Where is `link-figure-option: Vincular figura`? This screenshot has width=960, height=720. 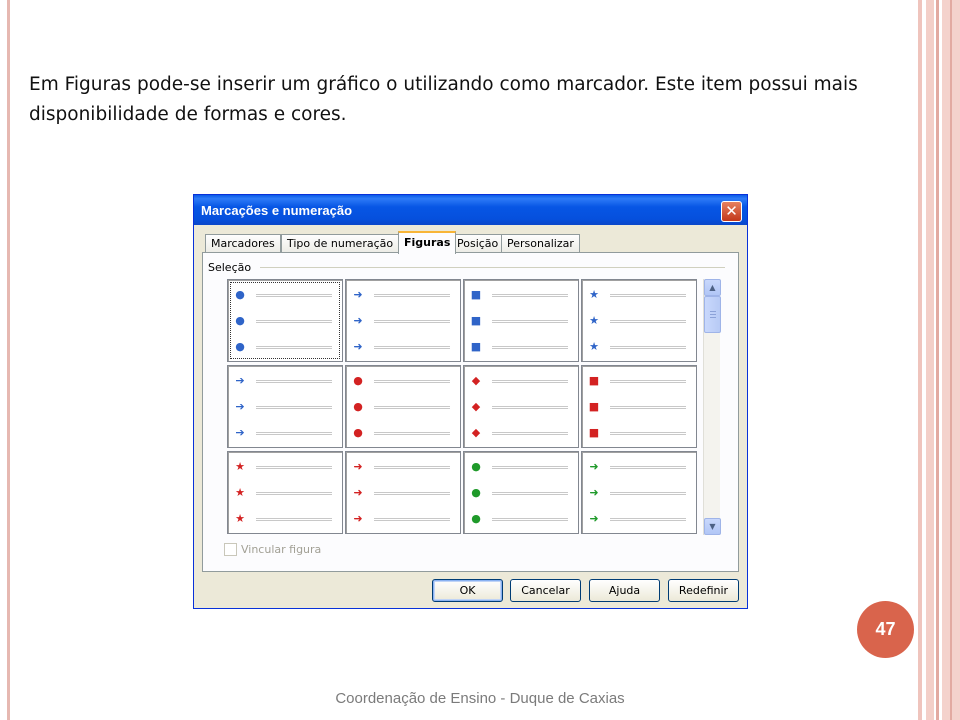 link-figure-option: Vincular figura is located at coordinates (272, 549).